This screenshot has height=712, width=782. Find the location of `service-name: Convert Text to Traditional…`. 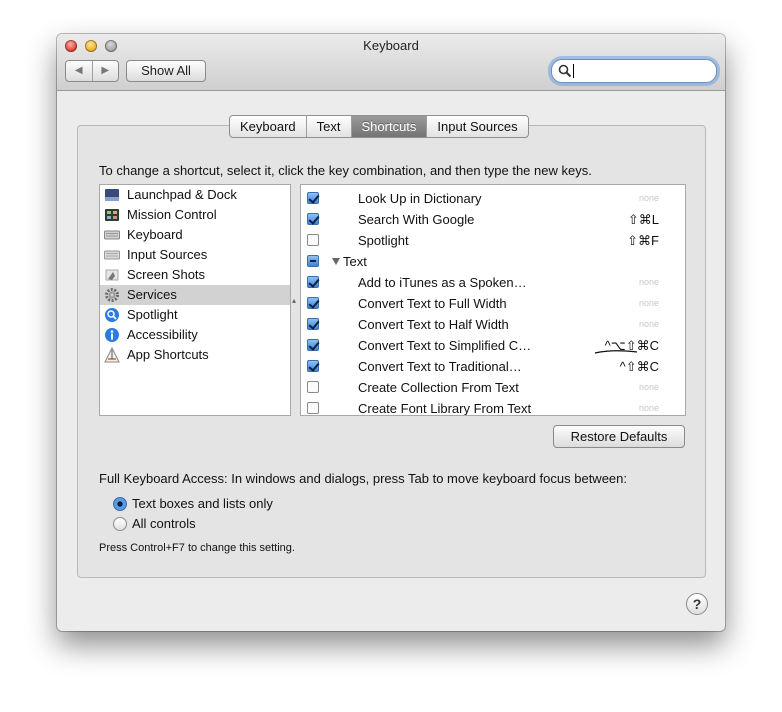

service-name: Convert Text to Traditional… is located at coordinates (440, 366).